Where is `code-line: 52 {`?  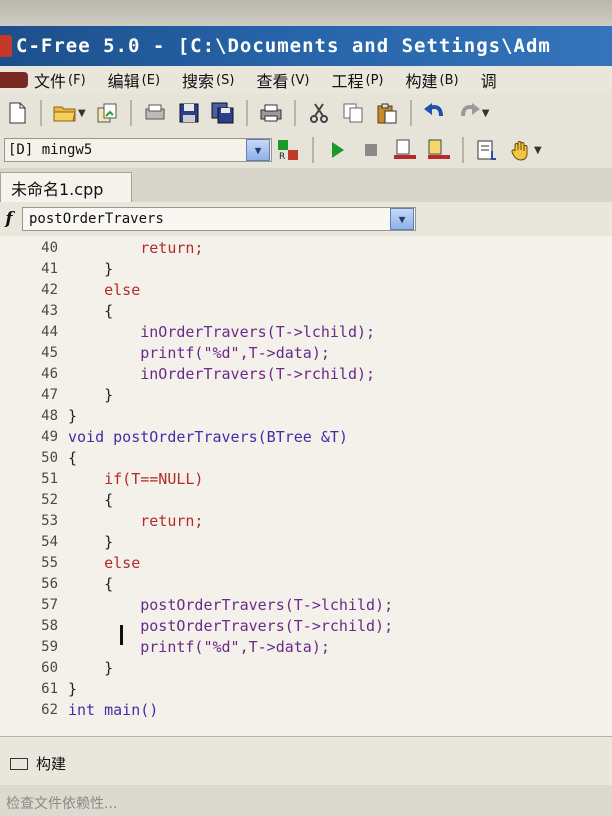
code-line: 52 { is located at coordinates (306, 500).